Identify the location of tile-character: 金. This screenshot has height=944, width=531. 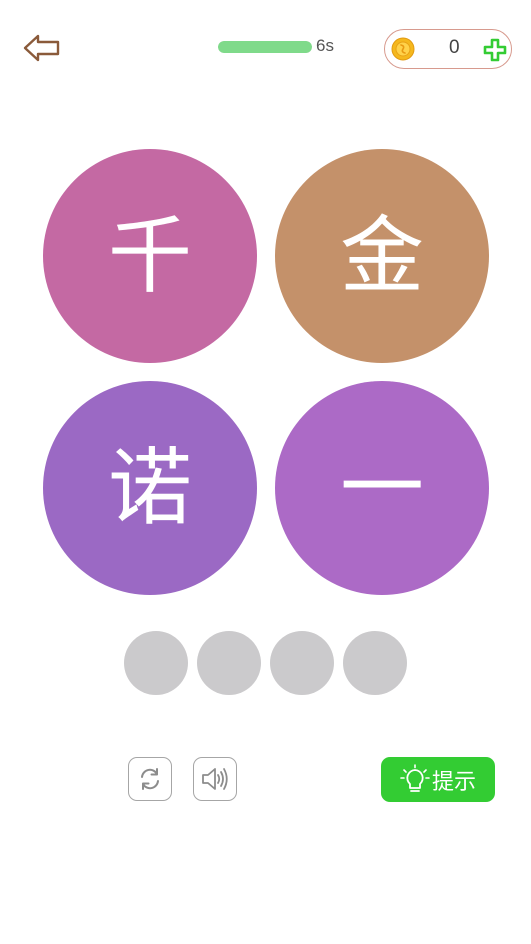
(381, 256).